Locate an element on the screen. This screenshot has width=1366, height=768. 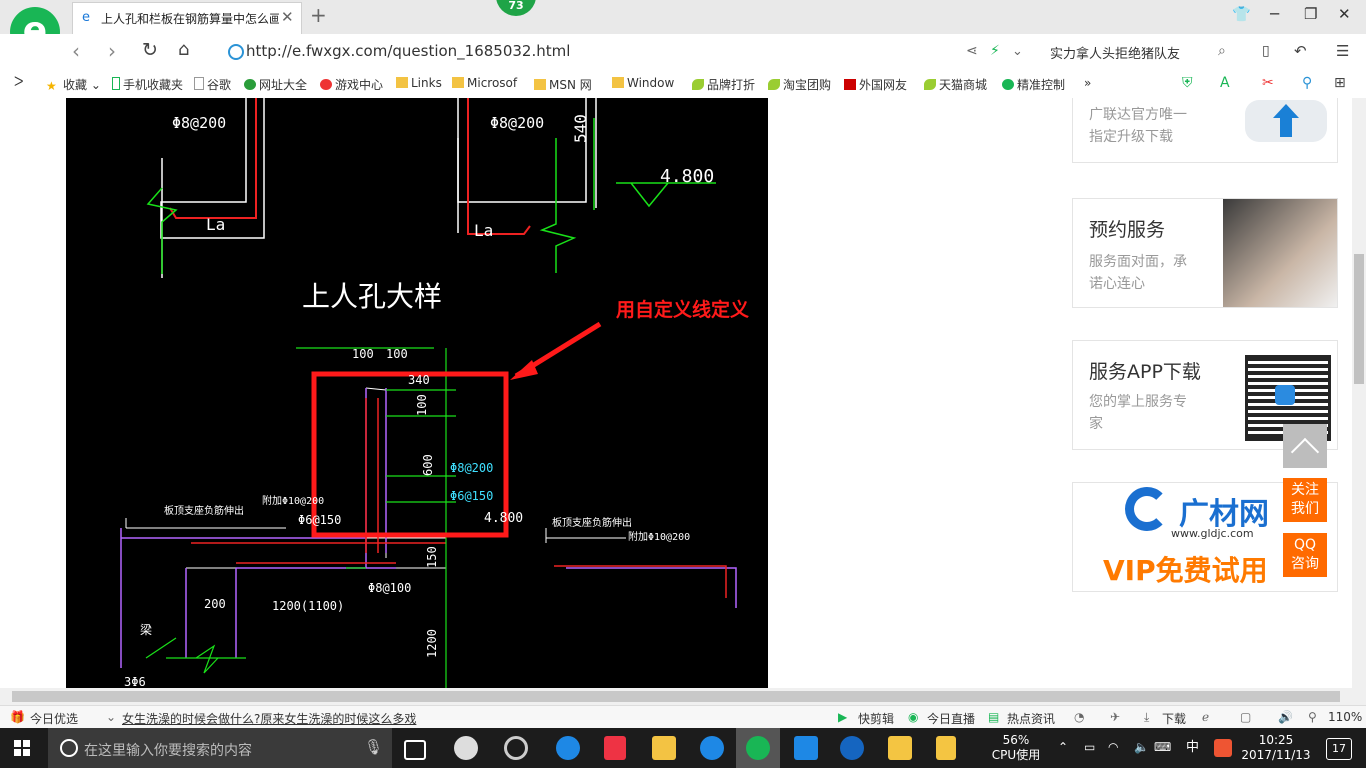
vertical-scroll-thumb is located at coordinates (1359, 319).